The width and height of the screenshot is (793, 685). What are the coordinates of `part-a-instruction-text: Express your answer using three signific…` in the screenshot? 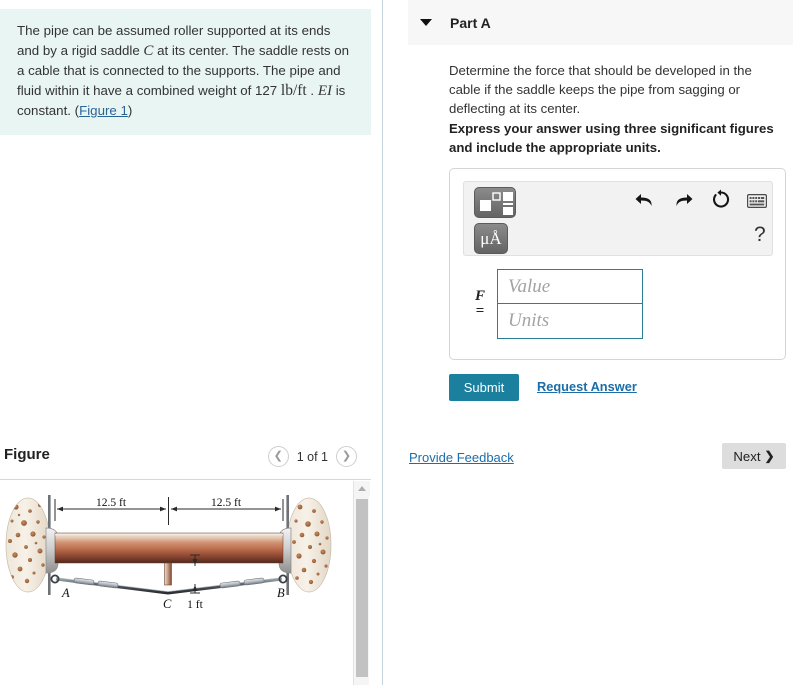 It's located at (611, 138).